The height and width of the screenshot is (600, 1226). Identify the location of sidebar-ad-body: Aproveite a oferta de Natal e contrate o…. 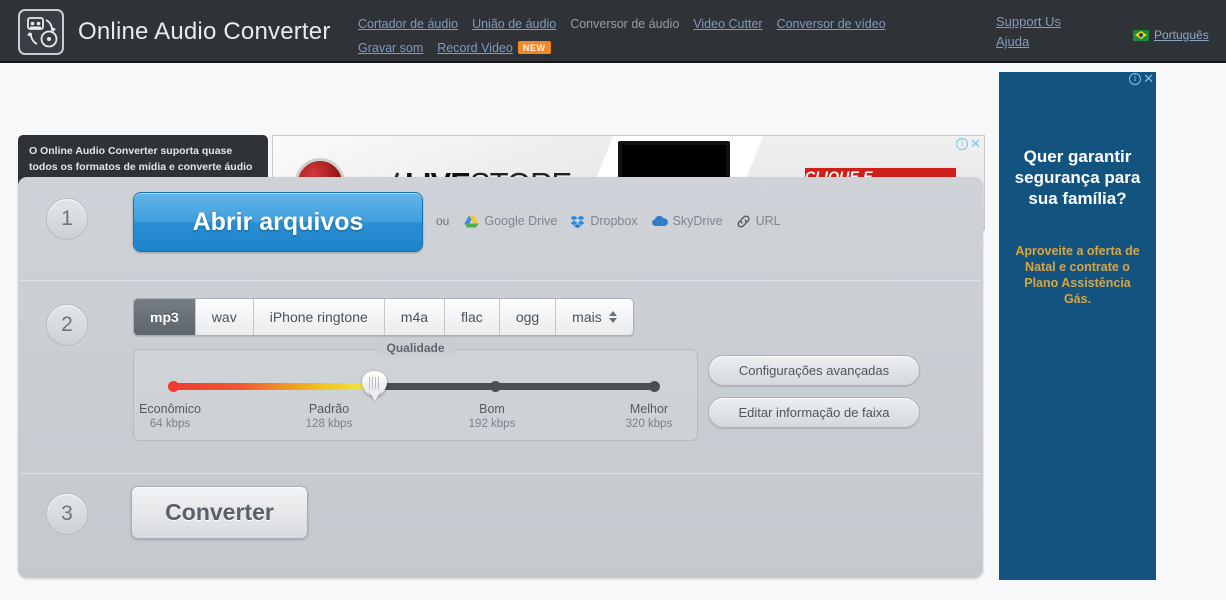
(1077, 275).